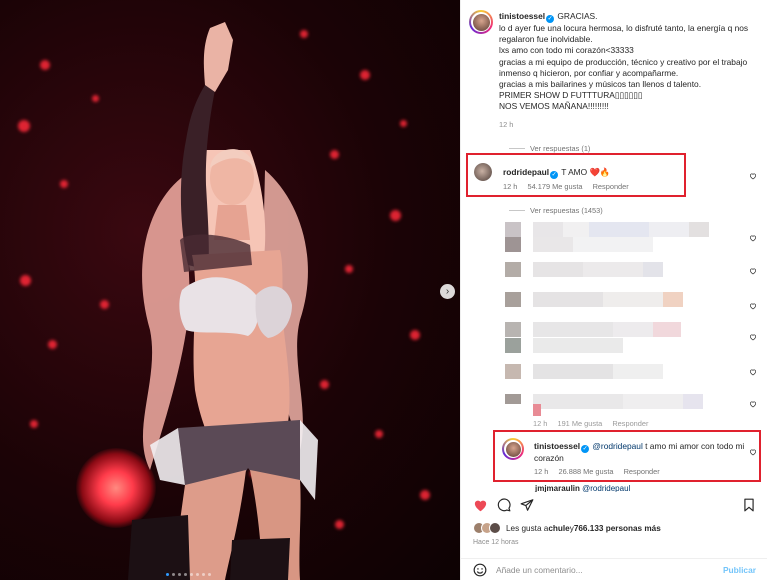  What do you see at coordinates (549, 148) in the screenshot?
I see `view-replies-link: Ver respuestas (1)` at bounding box center [549, 148].